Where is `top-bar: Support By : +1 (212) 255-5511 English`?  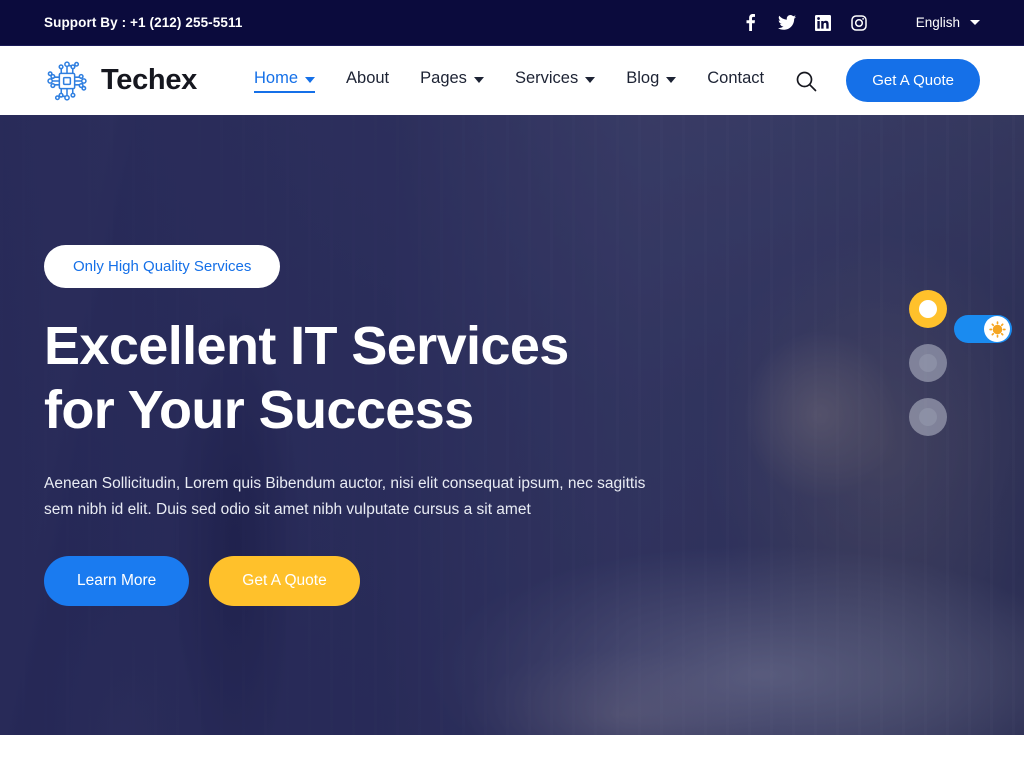 top-bar: Support By : +1 (212) 255-5511 English is located at coordinates (512, 23).